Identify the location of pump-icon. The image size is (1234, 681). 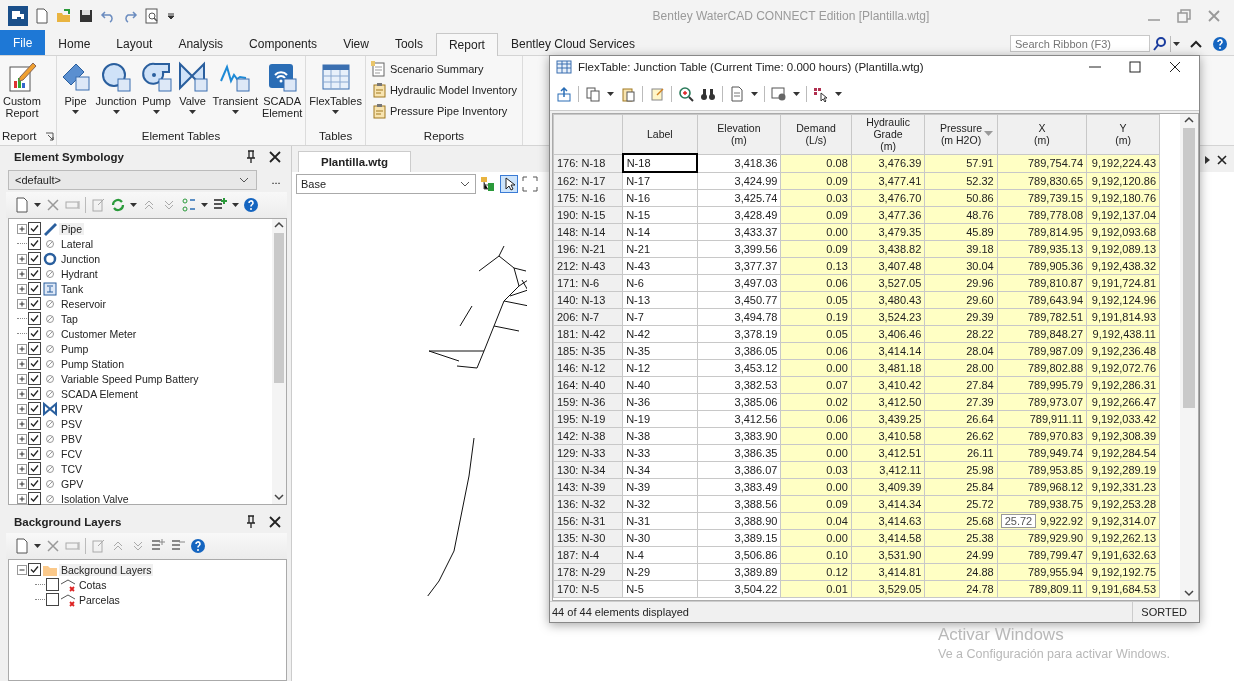
(156, 77).